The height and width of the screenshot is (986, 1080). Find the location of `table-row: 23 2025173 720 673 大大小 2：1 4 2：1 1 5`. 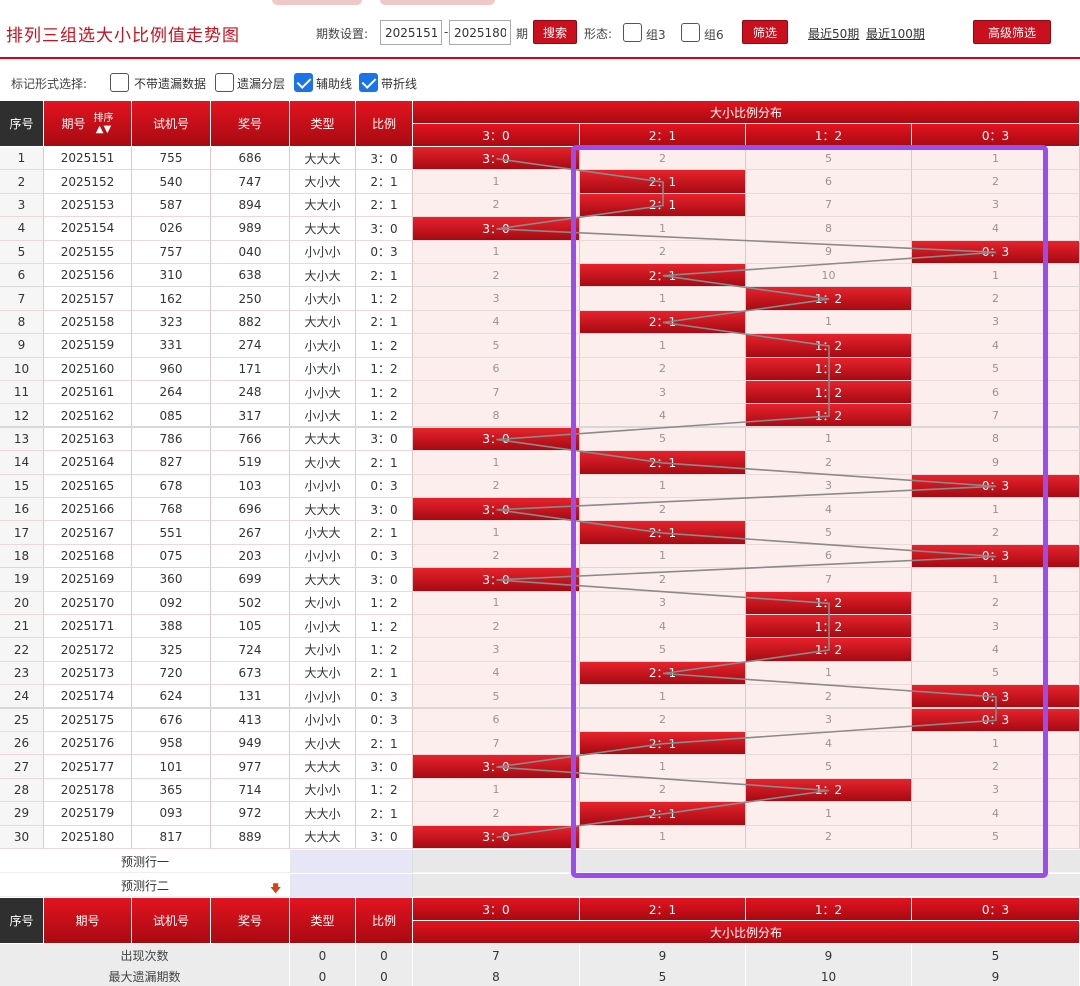

table-row: 23 2025173 720 673 大大小 2：1 4 2：1 1 5 is located at coordinates (540, 673).